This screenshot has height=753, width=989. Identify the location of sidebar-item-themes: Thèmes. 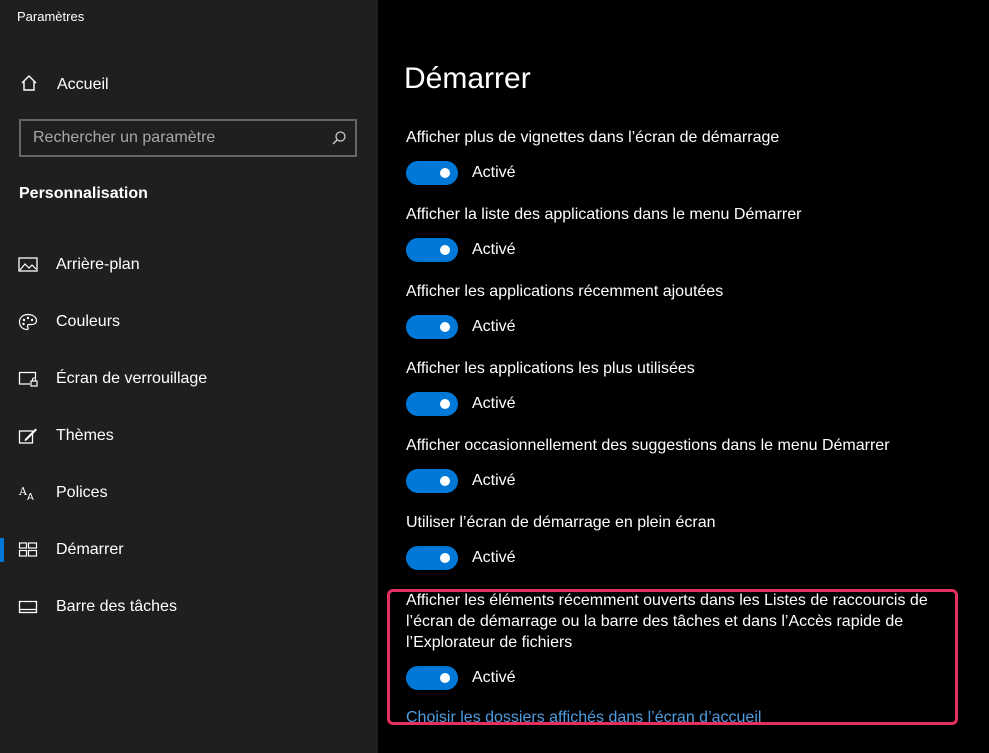
(189, 436).